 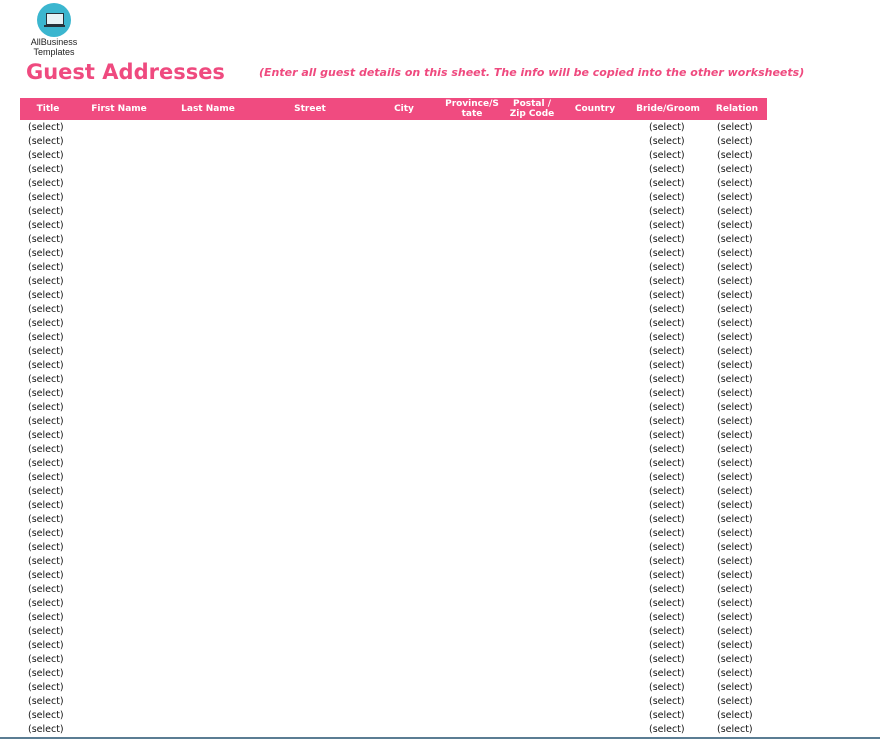 What do you see at coordinates (595, 109) in the screenshot?
I see `column-header-country: Country` at bounding box center [595, 109].